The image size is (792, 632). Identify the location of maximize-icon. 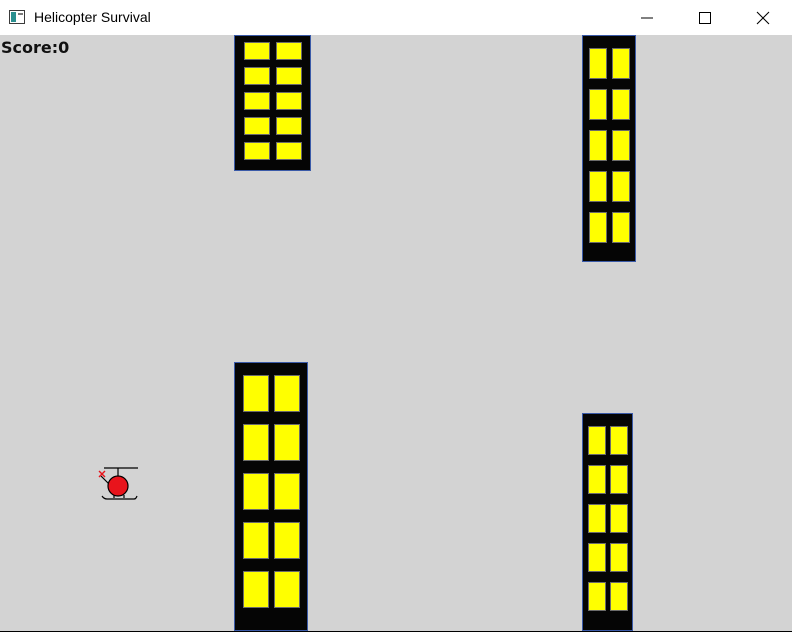
(705, 18).